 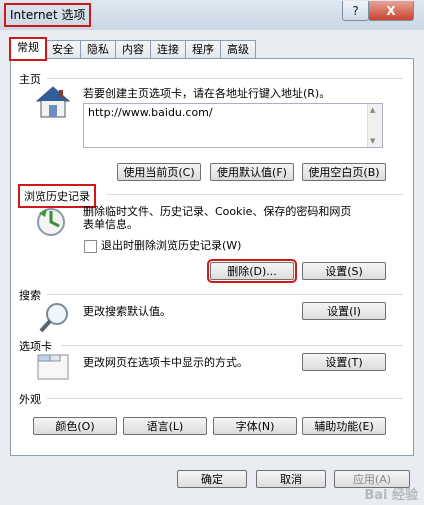 What do you see at coordinates (30, 399) in the screenshot?
I see `appearance-section-title: 外观` at bounding box center [30, 399].